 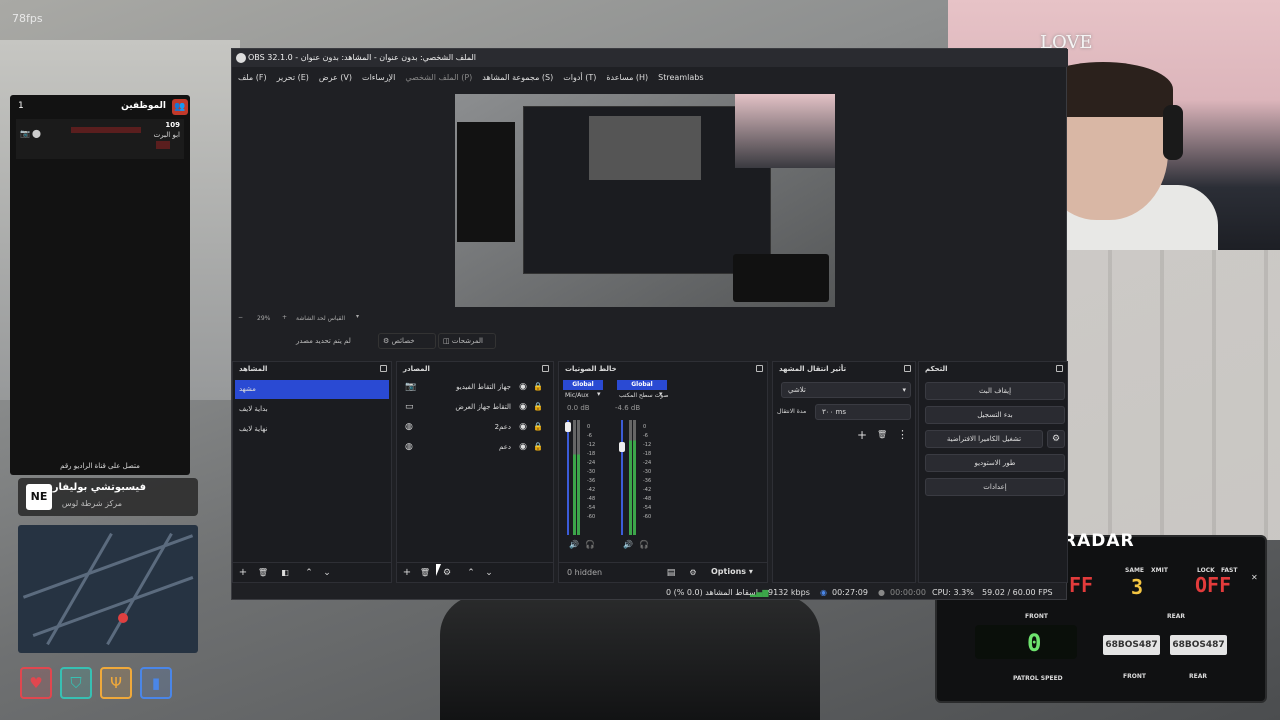 I want to click on zoom-out-button: −, so click(x=240, y=317).